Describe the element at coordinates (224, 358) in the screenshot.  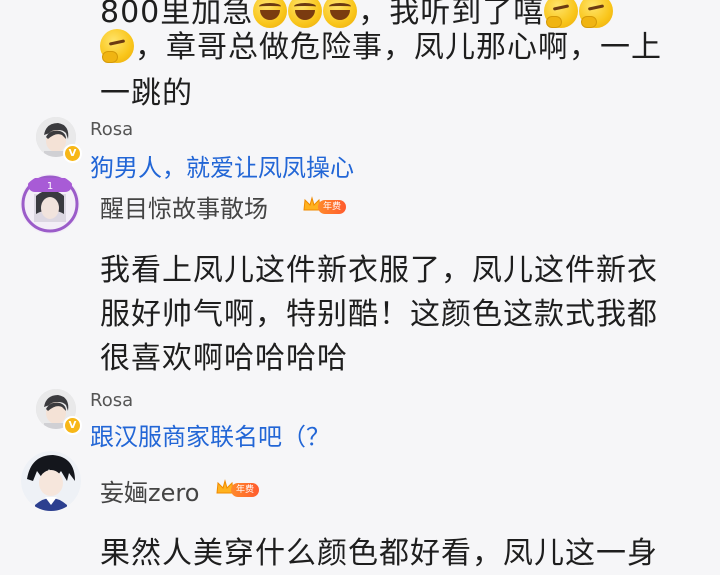
I see `comment-text-line: 很喜欢啊哈哈哈哈` at that location.